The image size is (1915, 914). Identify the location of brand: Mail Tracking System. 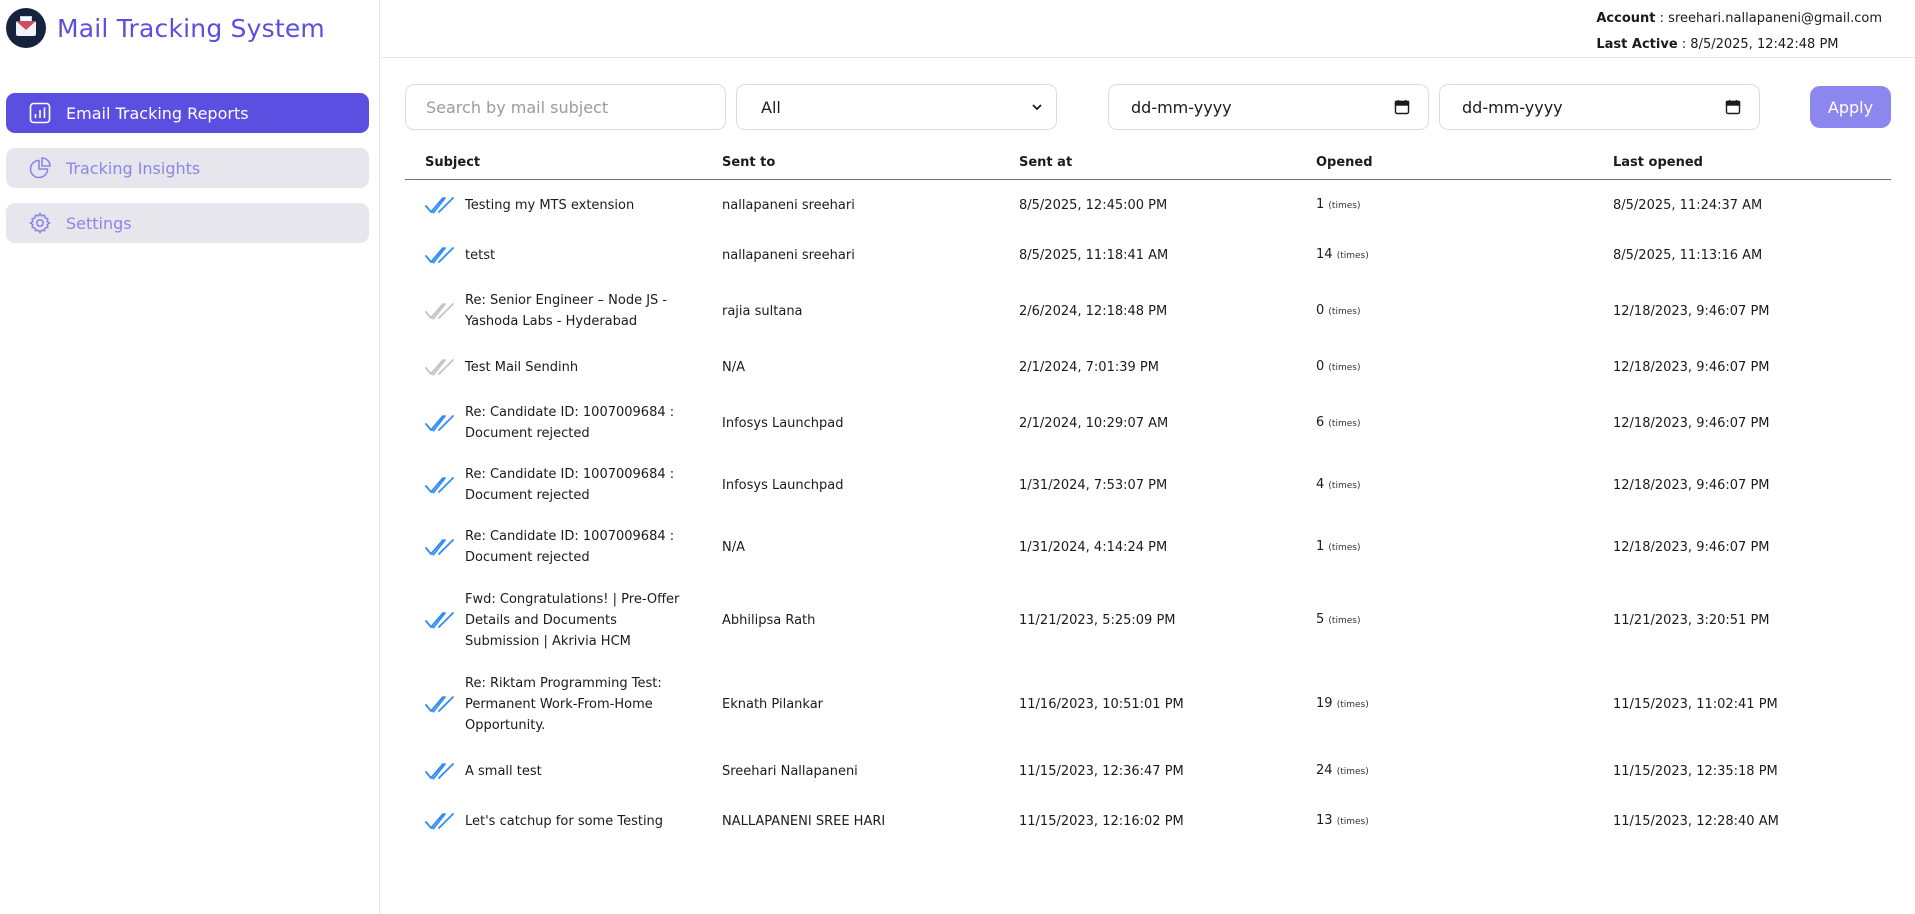
(165, 28).